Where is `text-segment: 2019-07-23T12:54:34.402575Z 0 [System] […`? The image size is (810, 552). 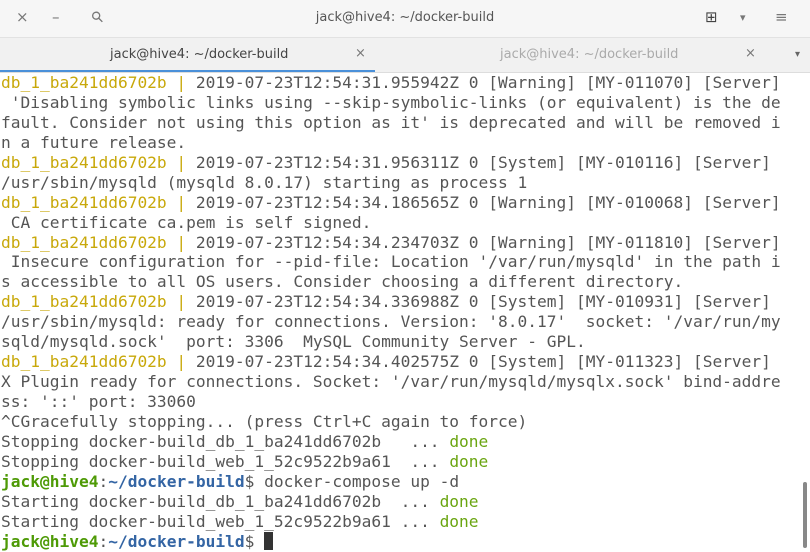
text-segment: 2019-07-23T12:54:34.402575Z 0 [System] [… is located at coordinates (483, 362).